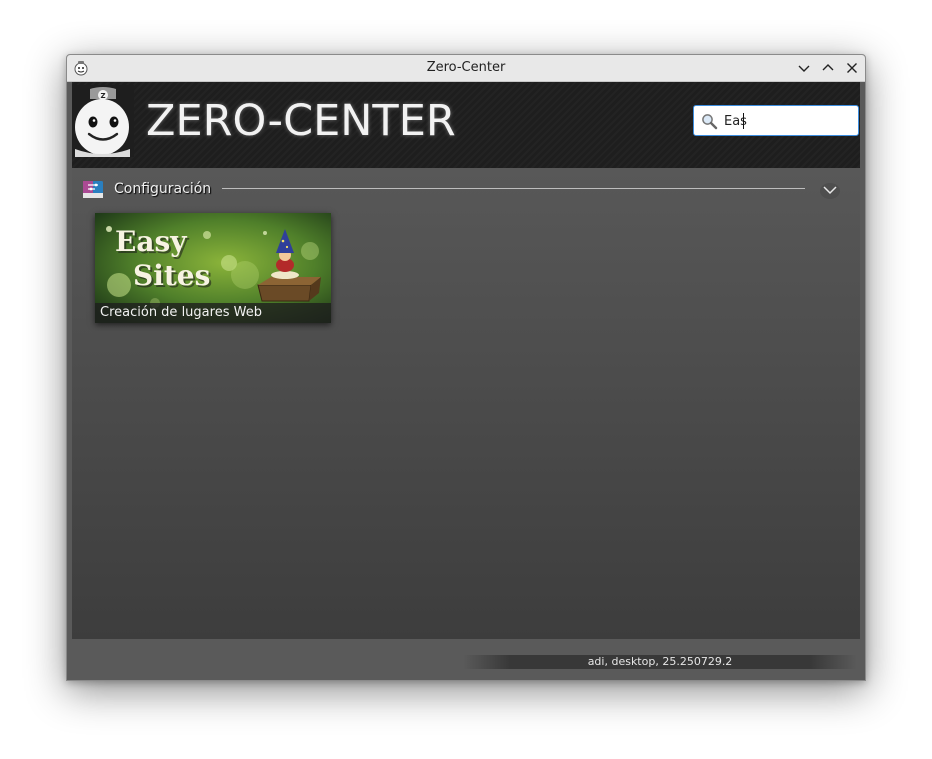 The height and width of the screenshot is (759, 932). I want to click on title-bar: Zero-Center, so click(466, 68).